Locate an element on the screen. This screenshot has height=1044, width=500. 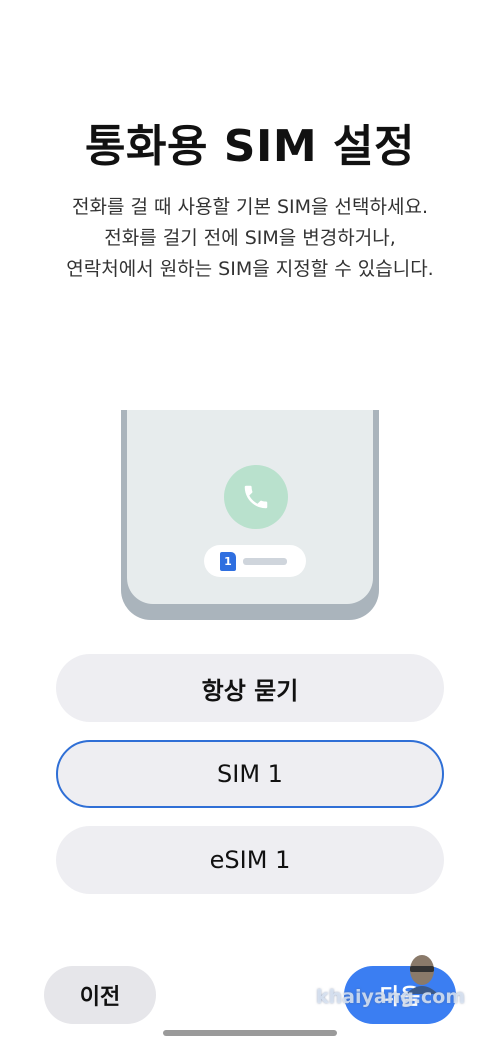
option-always-ask: 항상 묻기 is located at coordinates (250, 688).